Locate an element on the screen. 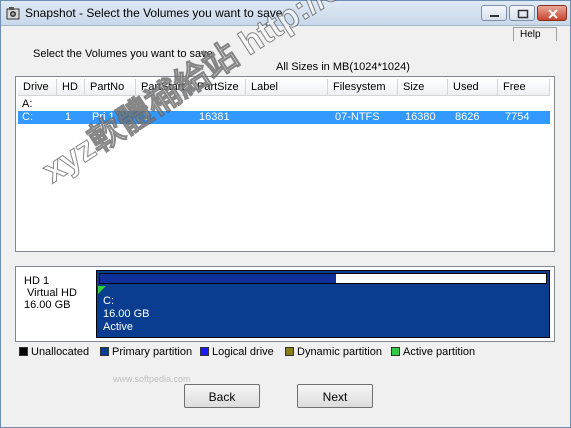 The height and width of the screenshot is (428, 571). partition-block-c: C: 16.00 GB Active is located at coordinates (323, 304).